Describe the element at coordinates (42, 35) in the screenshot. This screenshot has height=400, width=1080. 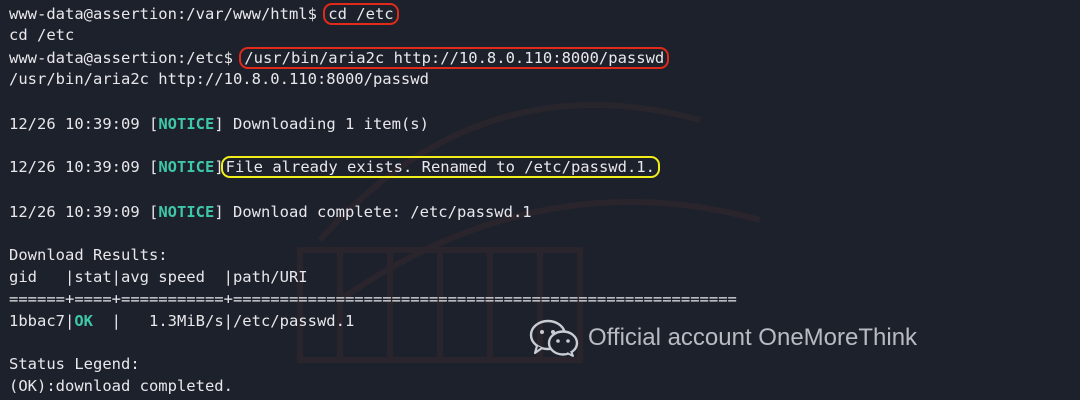
I see `terminal-line: cd /etc` at that location.